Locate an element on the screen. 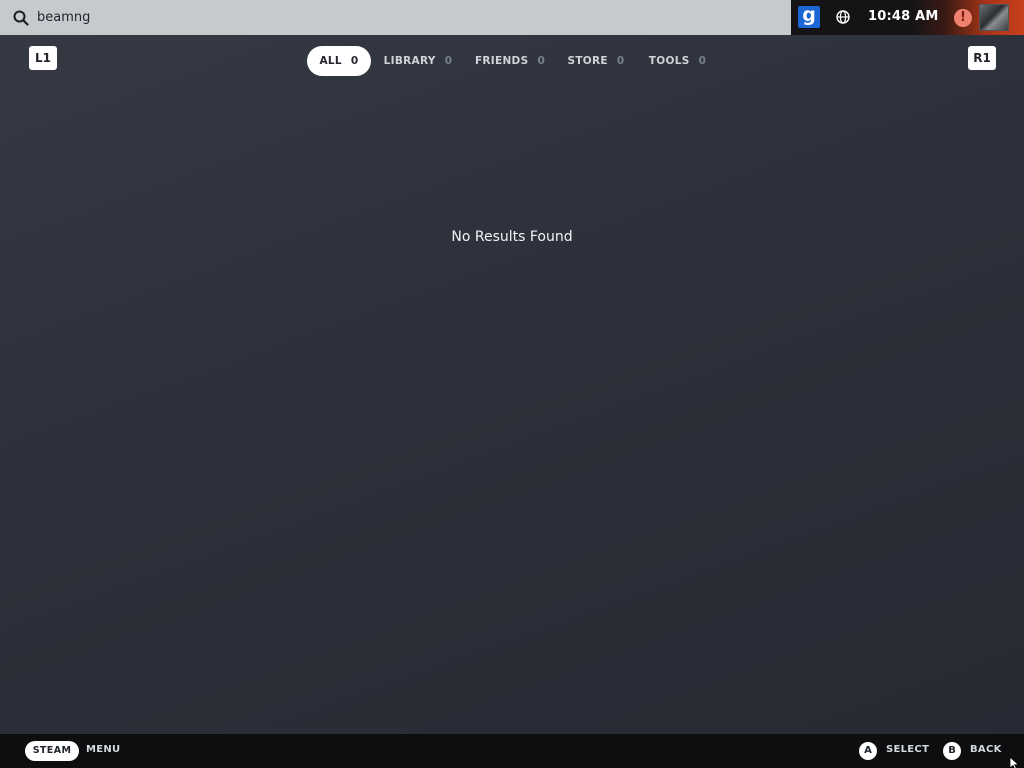 The image size is (1024, 768). search-icon is located at coordinates (21, 18).